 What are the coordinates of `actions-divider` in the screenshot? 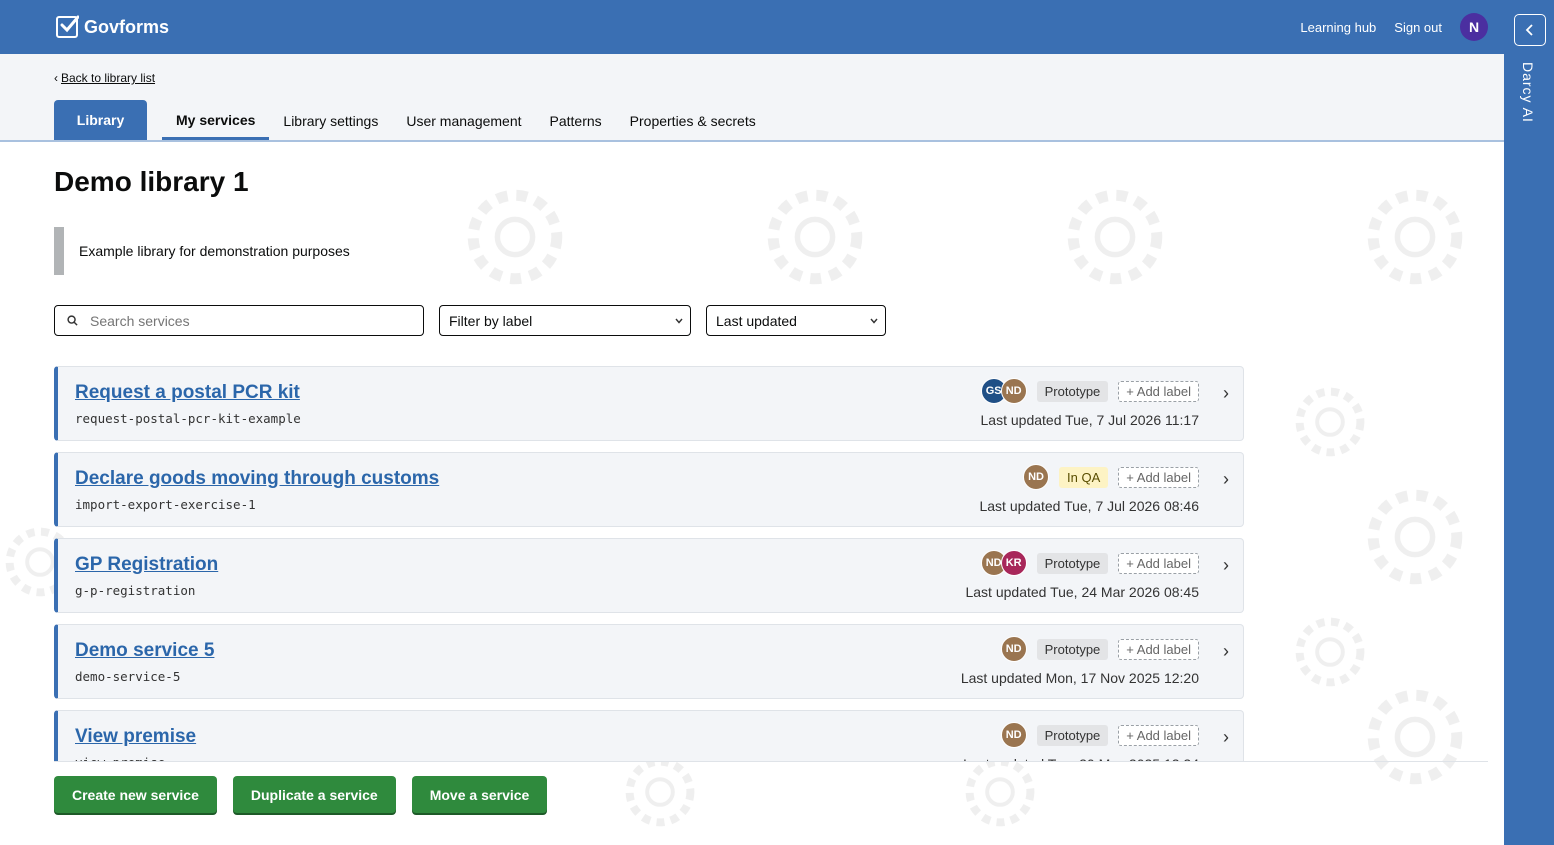 It's located at (771, 761).